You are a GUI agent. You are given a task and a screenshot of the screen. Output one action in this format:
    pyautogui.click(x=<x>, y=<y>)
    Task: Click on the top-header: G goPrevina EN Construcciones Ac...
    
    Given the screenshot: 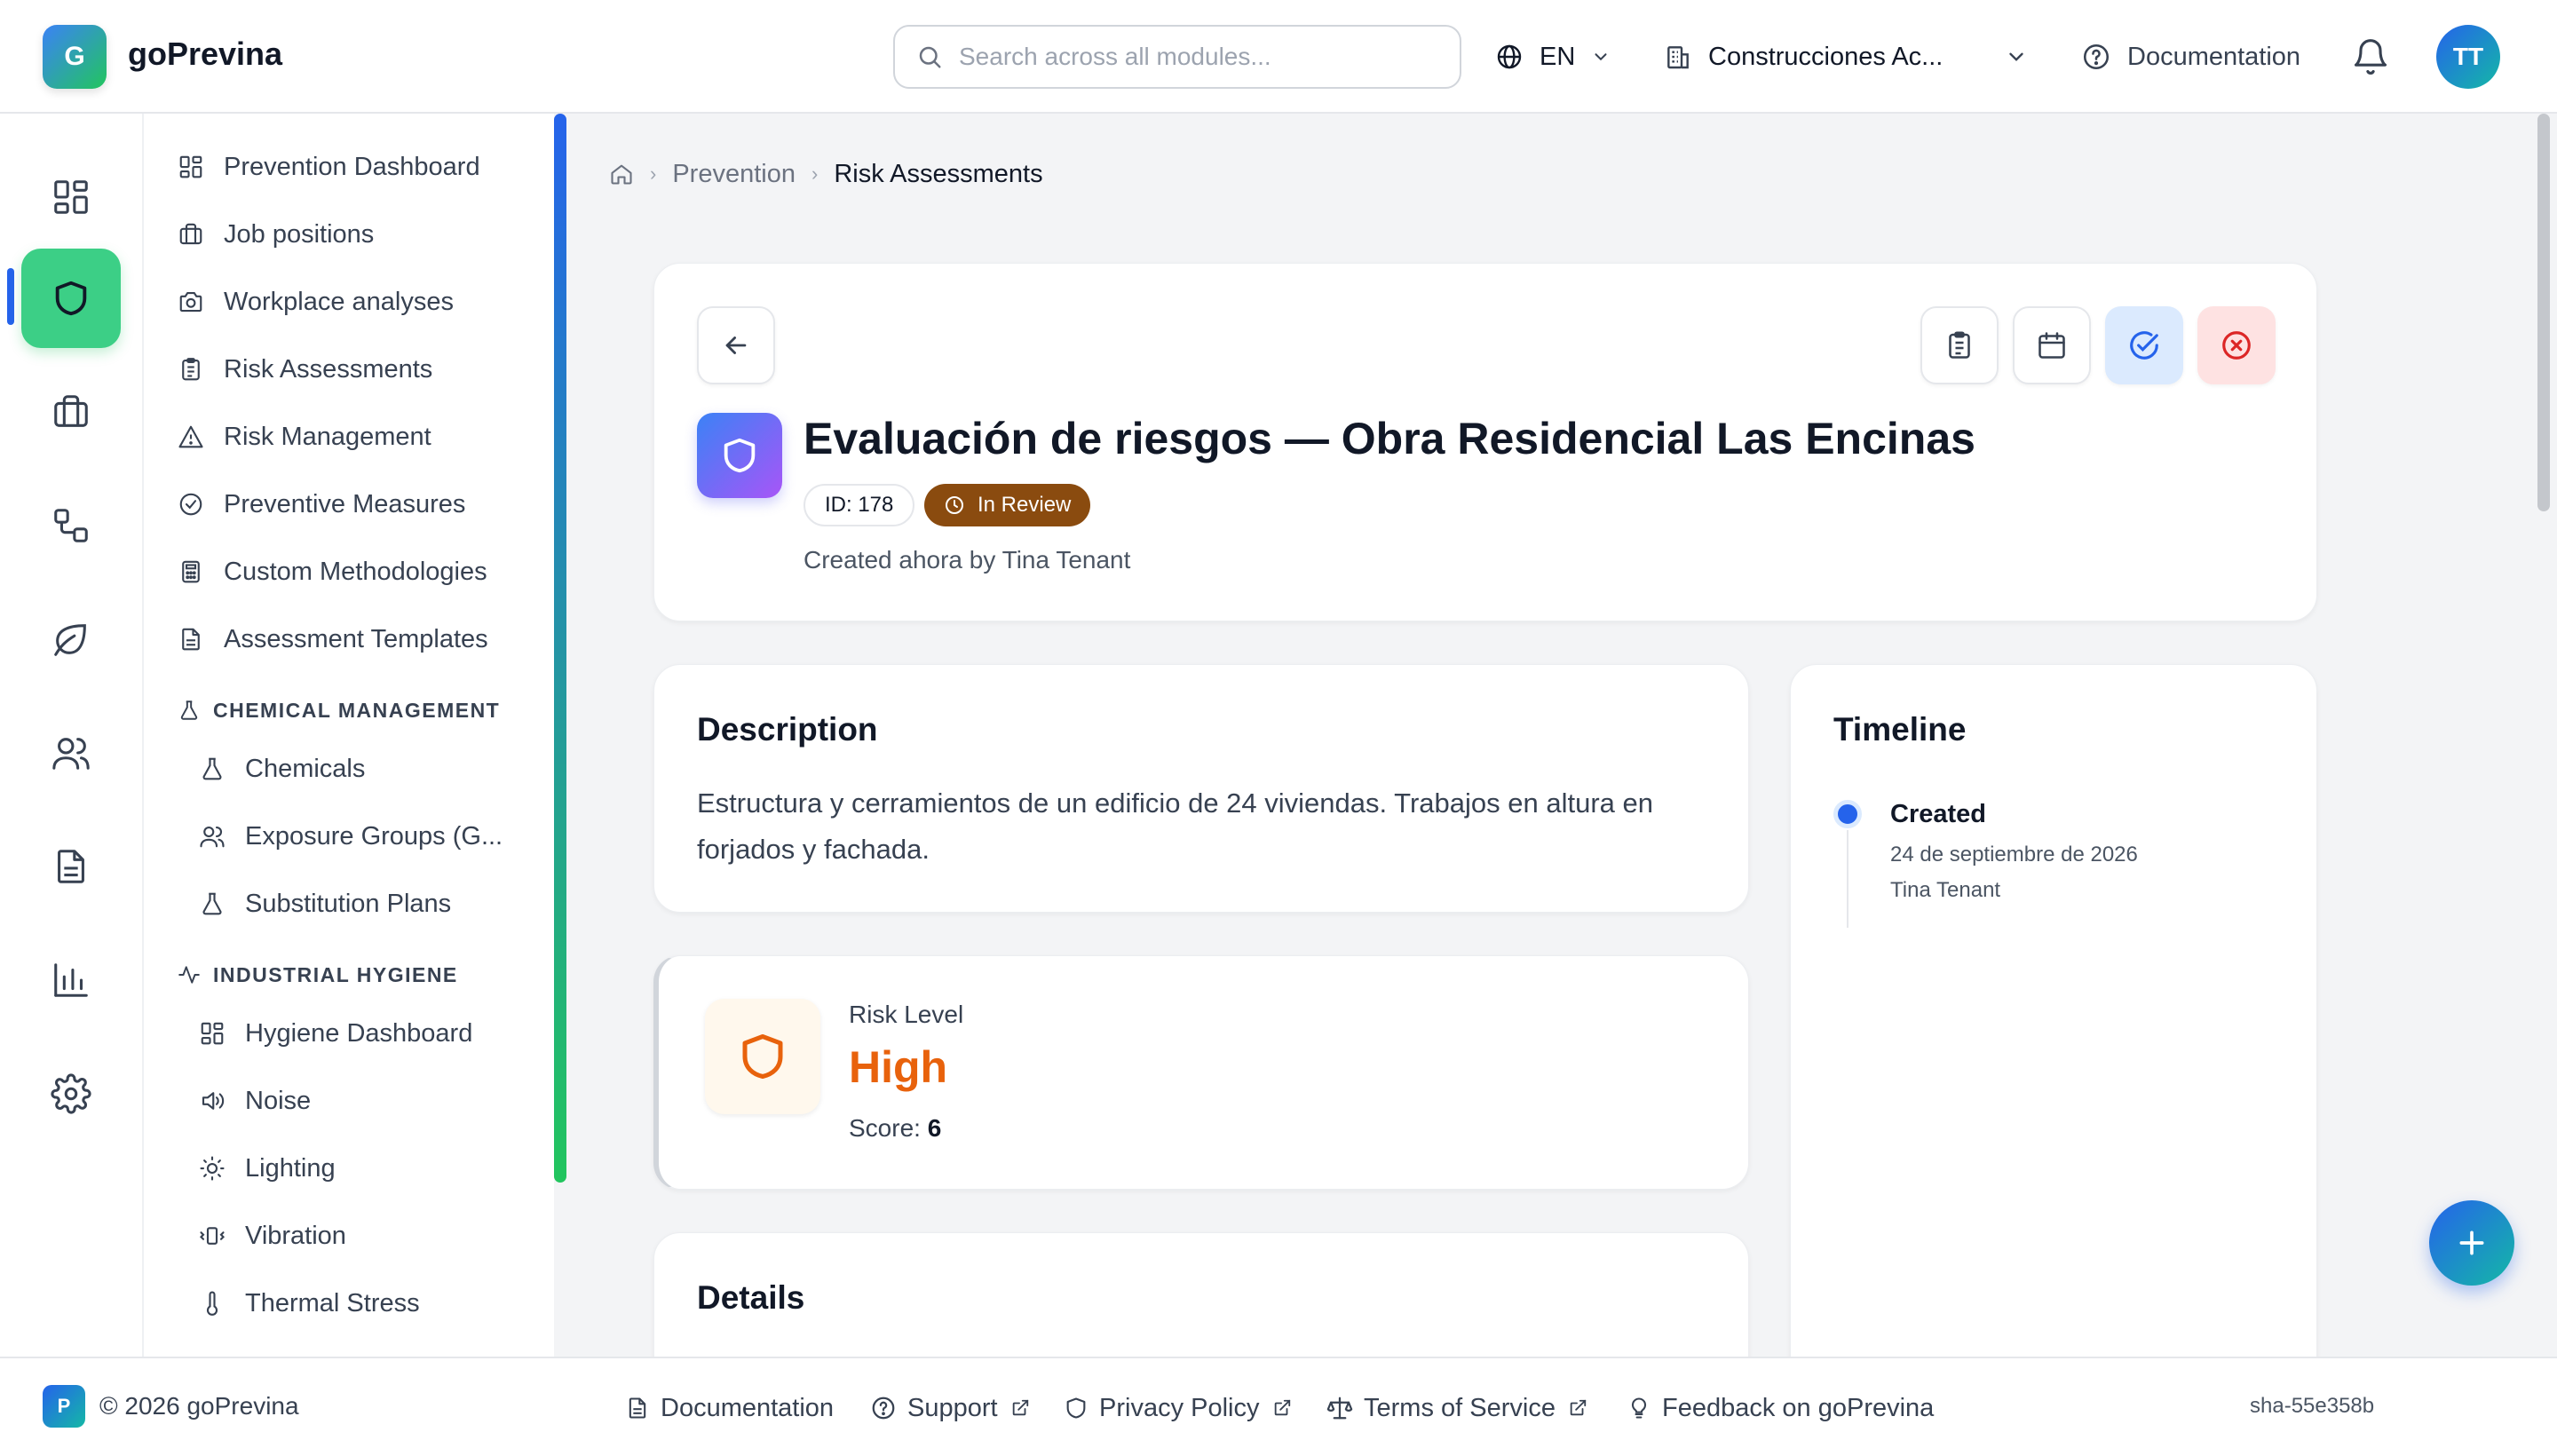 What is the action you would take?
    pyautogui.click(x=1278, y=57)
    